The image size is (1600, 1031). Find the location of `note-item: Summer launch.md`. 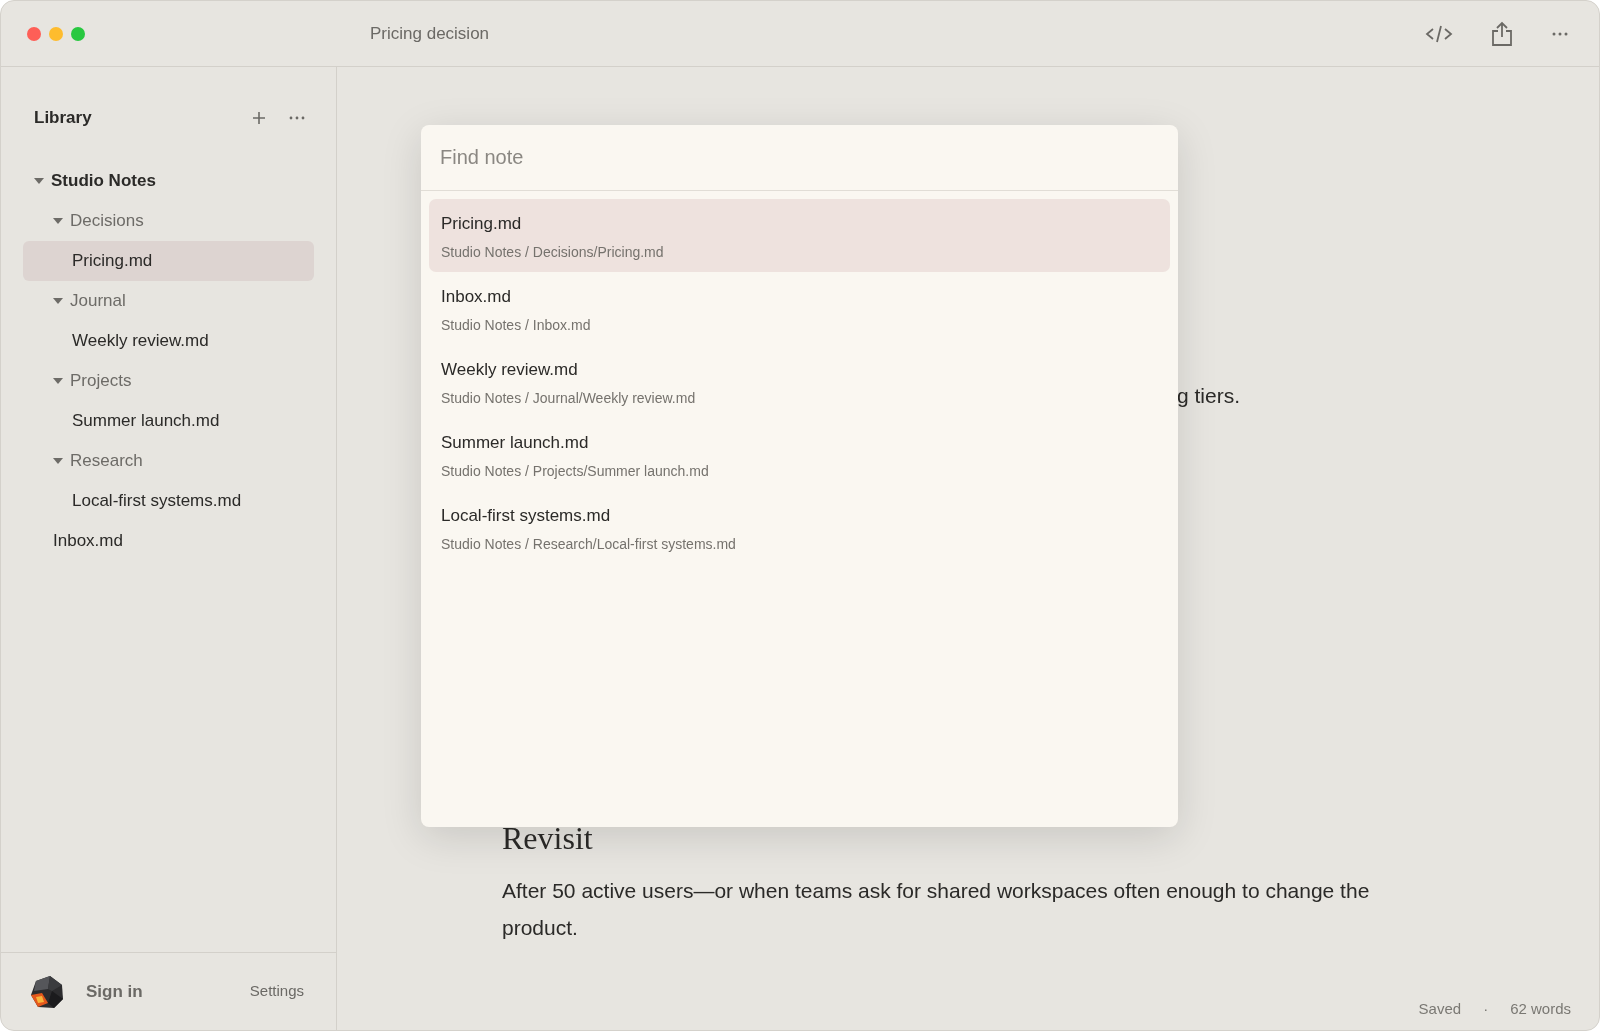

note-item: Summer launch.md is located at coordinates (168, 421).